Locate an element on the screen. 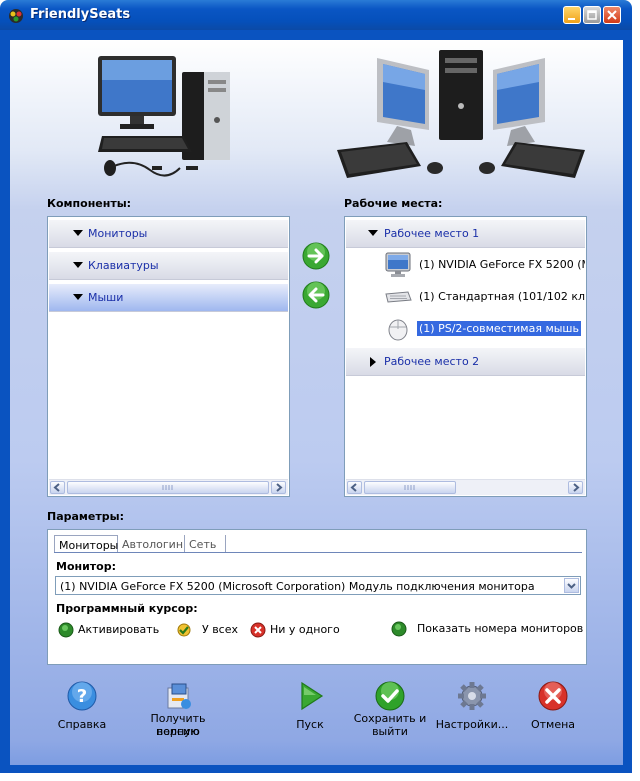 This screenshot has height=781, width=640. group-label: Мыши is located at coordinates (106, 297).